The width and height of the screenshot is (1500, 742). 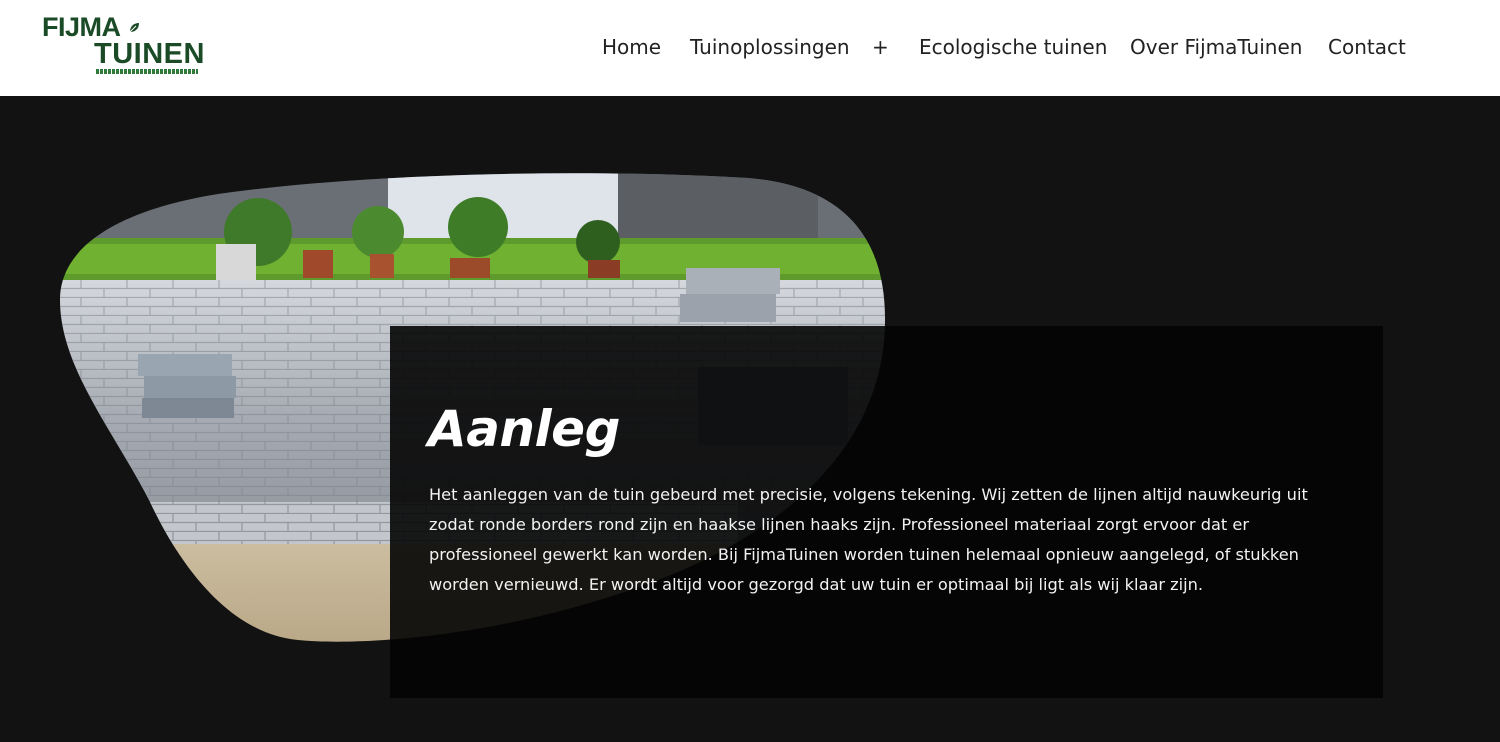 What do you see at coordinates (149, 54) in the screenshot?
I see `logo-text-tuinen: TUINEN` at bounding box center [149, 54].